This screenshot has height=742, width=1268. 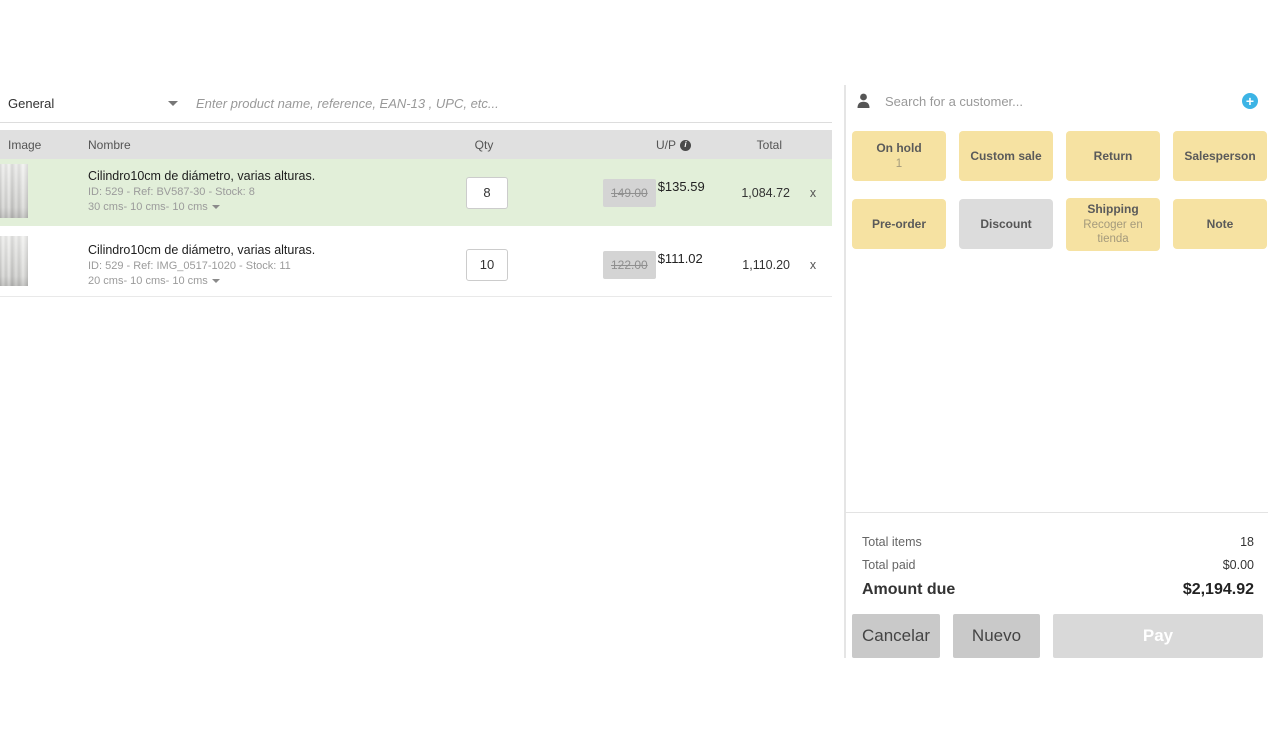 I want to click on new-order-button: Nuevo, so click(x=996, y=636).